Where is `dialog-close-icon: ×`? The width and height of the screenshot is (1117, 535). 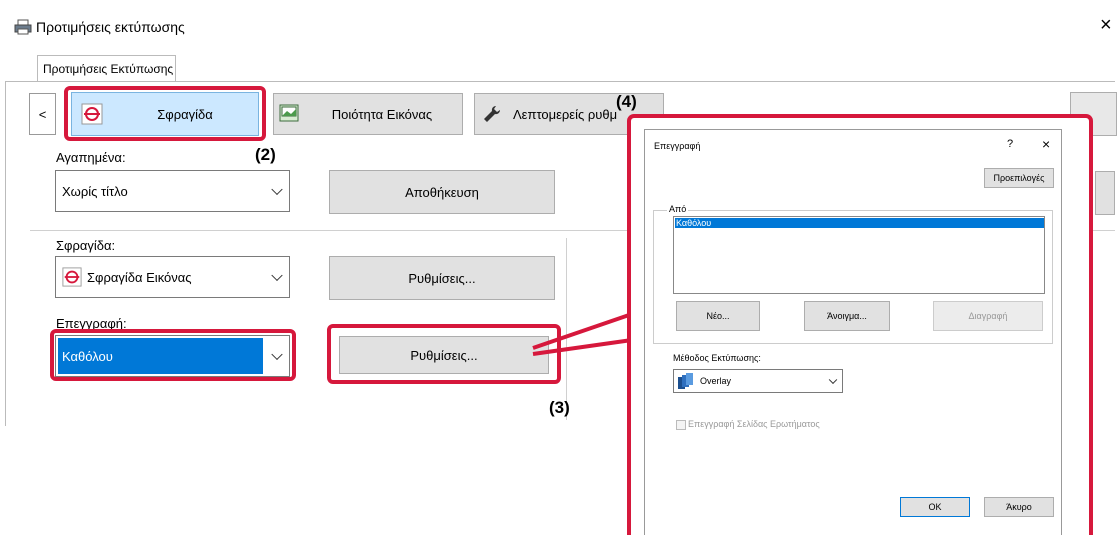 dialog-close-icon: × is located at coordinates (1046, 144).